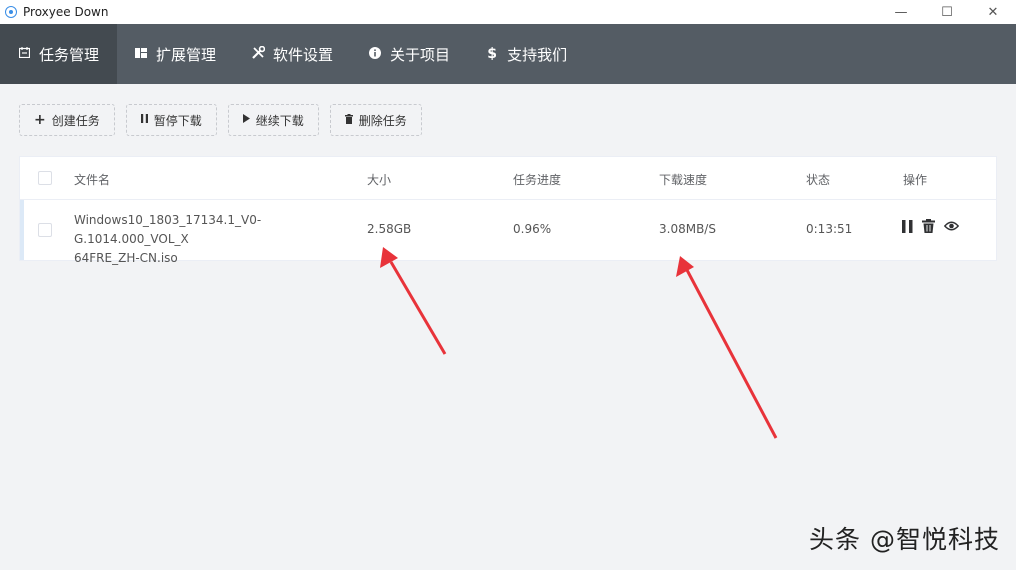 The image size is (1016, 570). What do you see at coordinates (141, 54) in the screenshot?
I see `puzzle-icon` at bounding box center [141, 54].